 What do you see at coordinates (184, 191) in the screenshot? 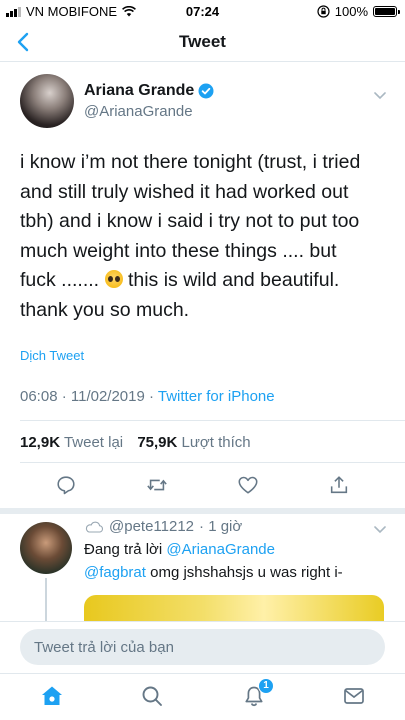
I see `tweet-text-line: and still truly wished it had worked out` at bounding box center [184, 191].